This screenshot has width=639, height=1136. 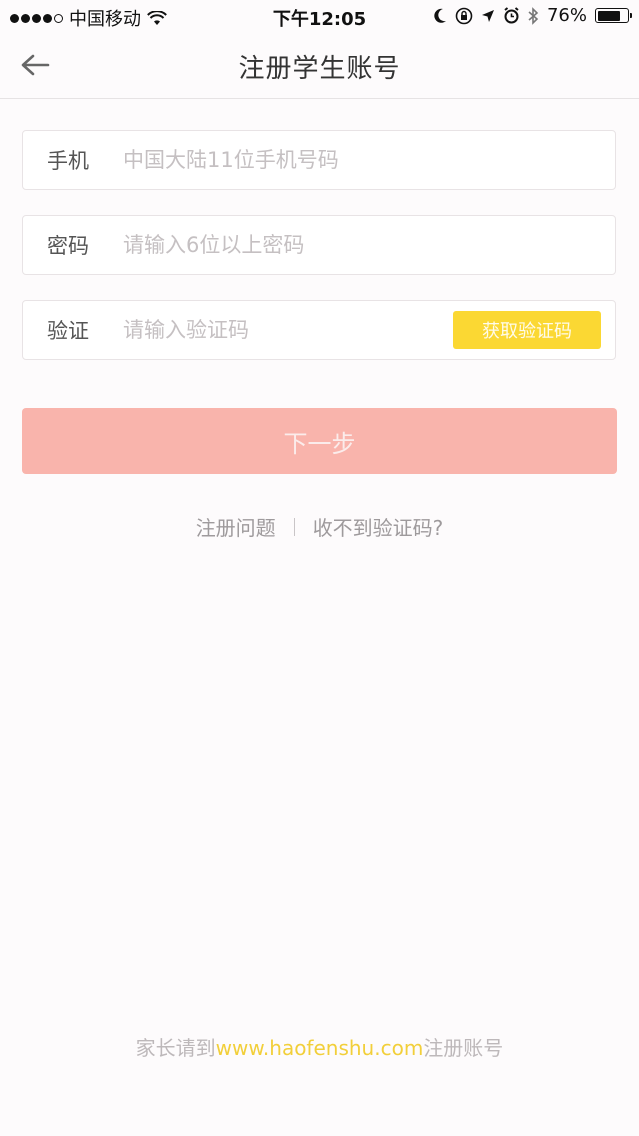 What do you see at coordinates (319, 441) in the screenshot?
I see `next-step-button: 下一步` at bounding box center [319, 441].